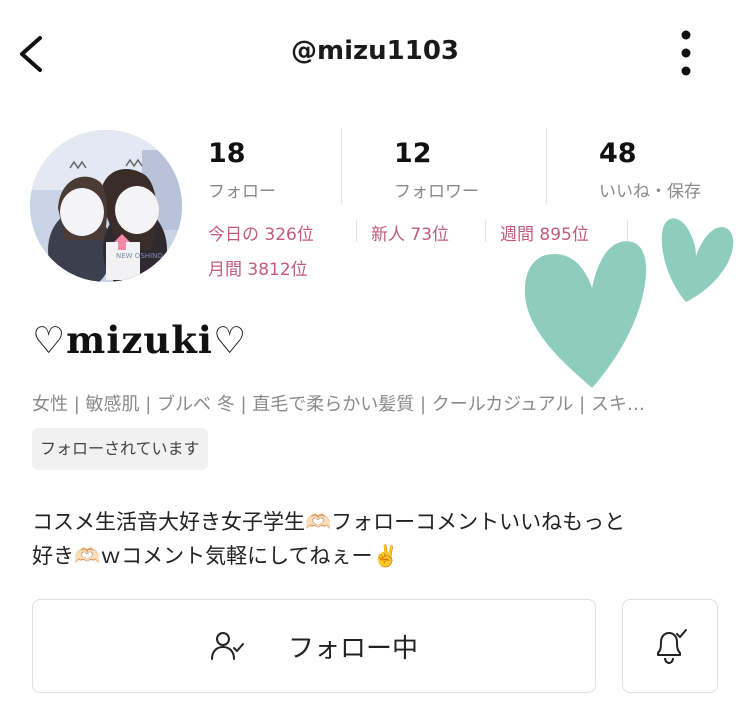 The height and width of the screenshot is (717, 750). I want to click on page-title: @mizu1103, so click(374, 51).